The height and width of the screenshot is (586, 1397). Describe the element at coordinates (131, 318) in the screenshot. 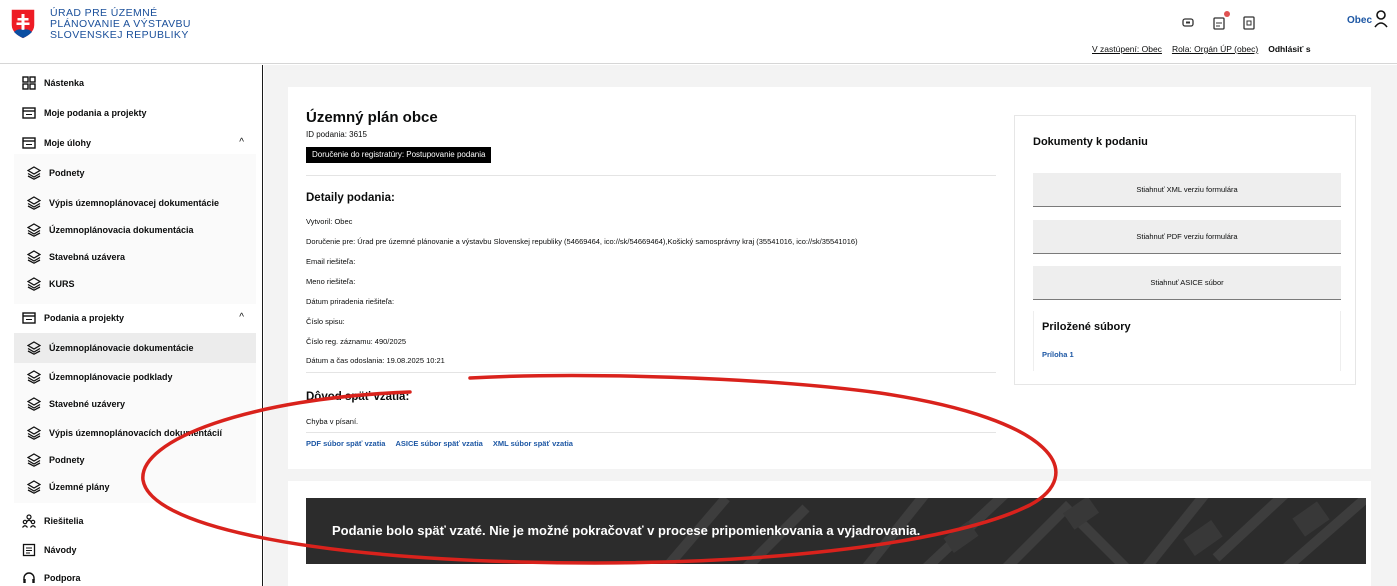

I see `sidebar-item-submissions-projects: Podania a projekty ^` at that location.